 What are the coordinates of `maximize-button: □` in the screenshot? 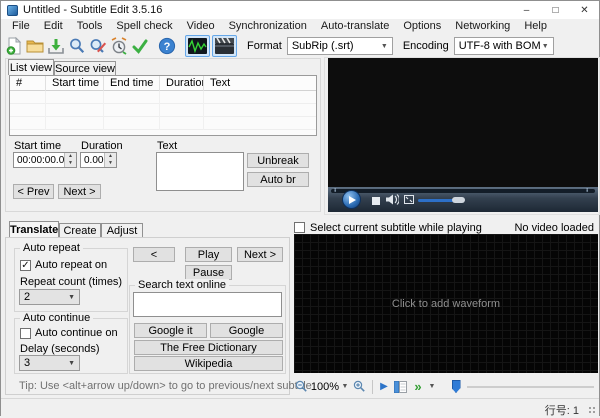 It's located at (555, 10).